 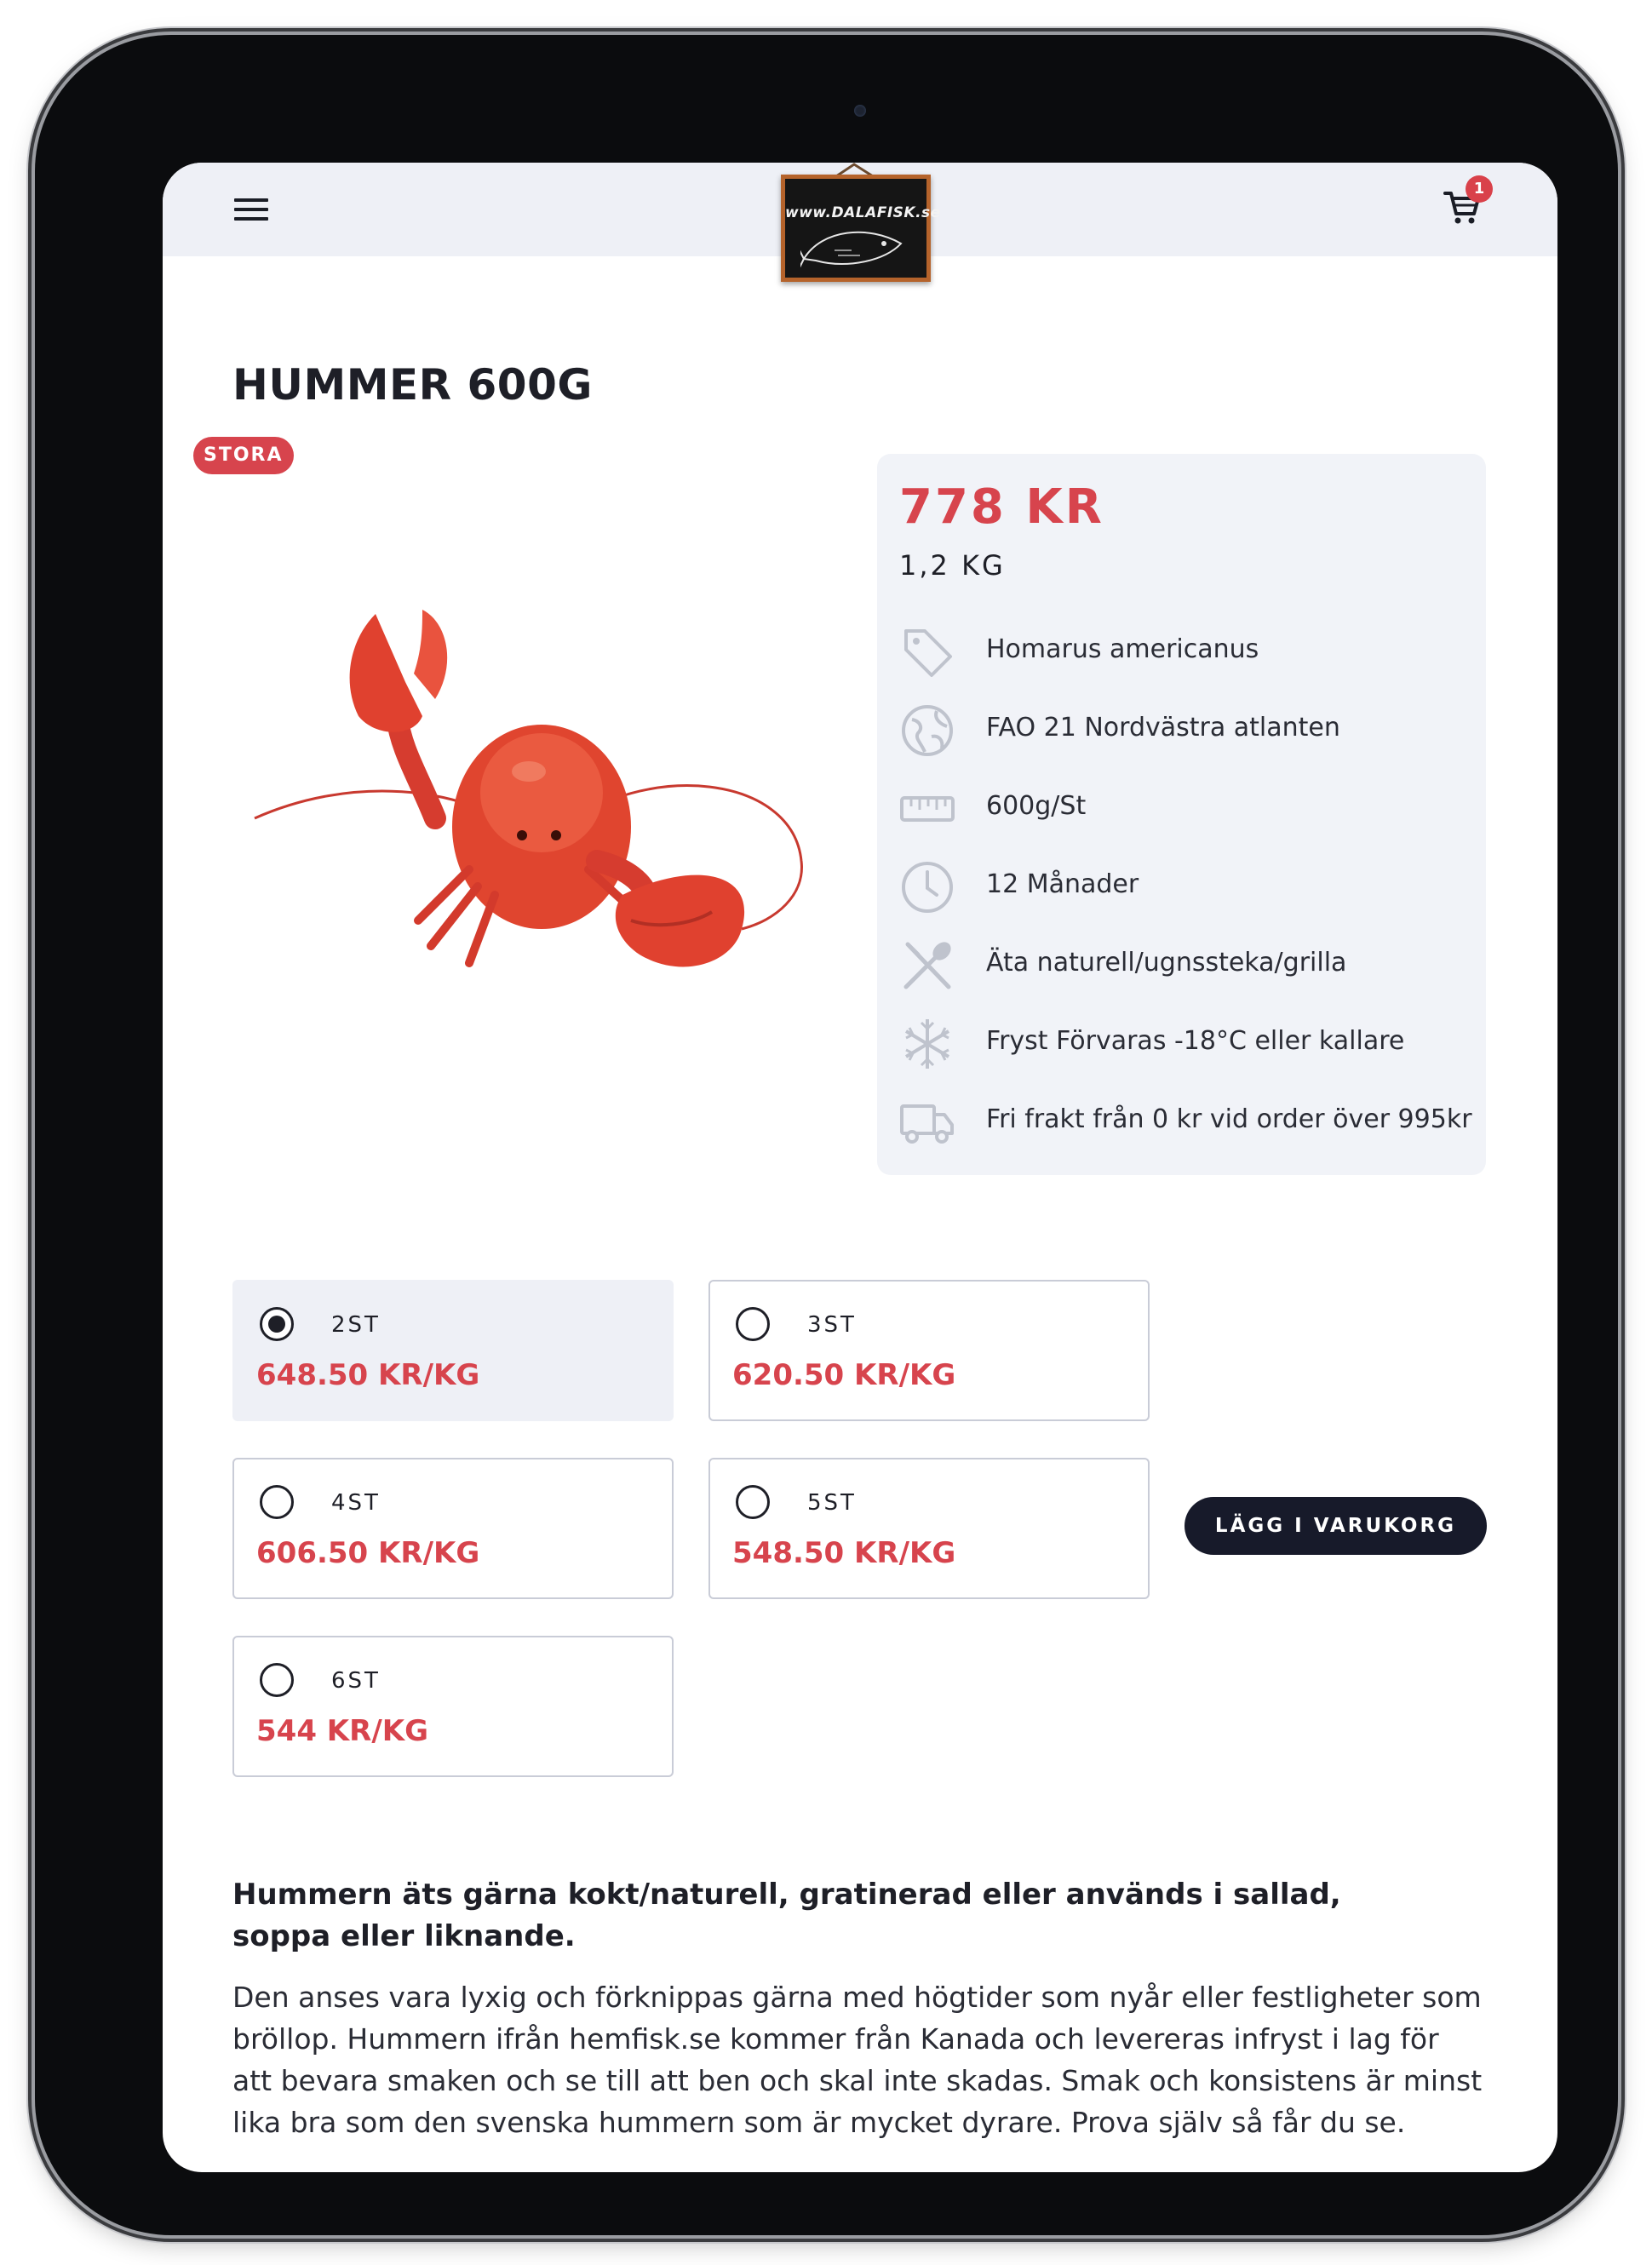 I want to click on tag-icon, so click(x=928, y=653).